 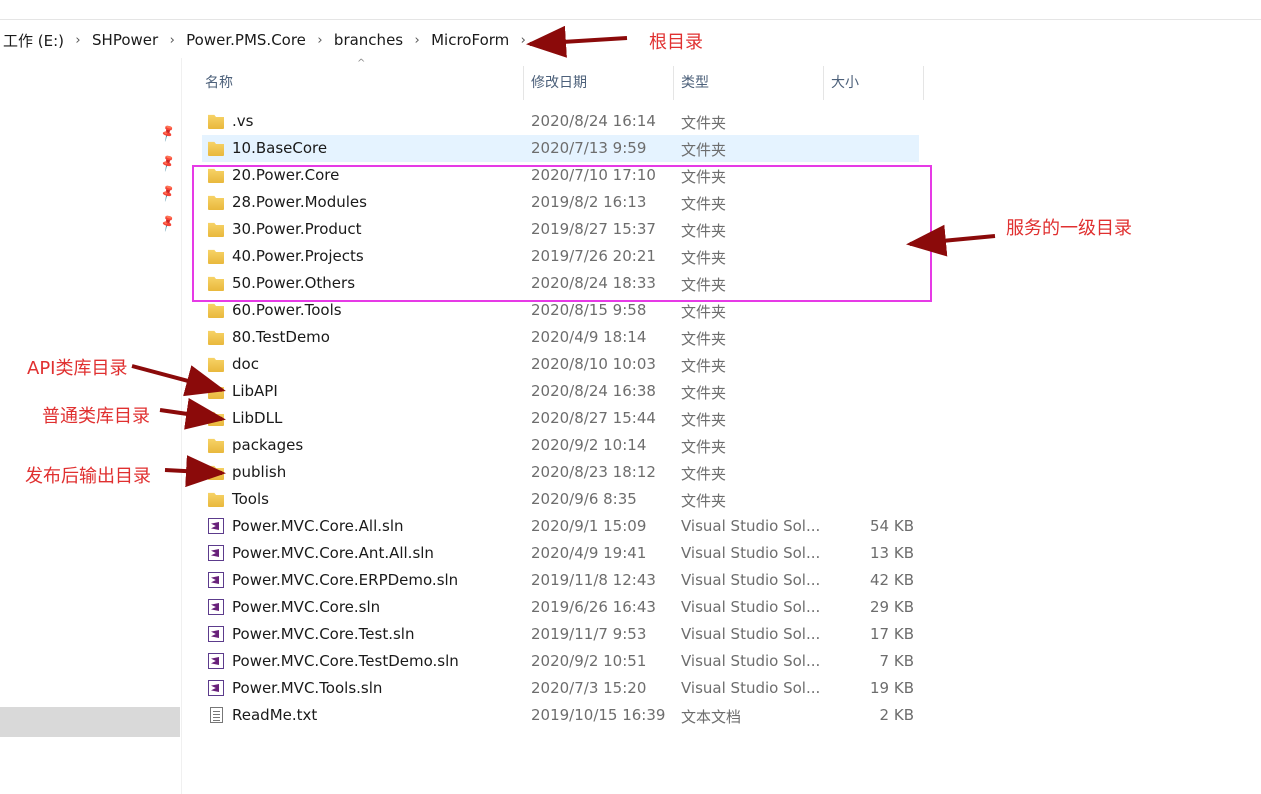 I want to click on arrow-publish, so click(x=195, y=471).